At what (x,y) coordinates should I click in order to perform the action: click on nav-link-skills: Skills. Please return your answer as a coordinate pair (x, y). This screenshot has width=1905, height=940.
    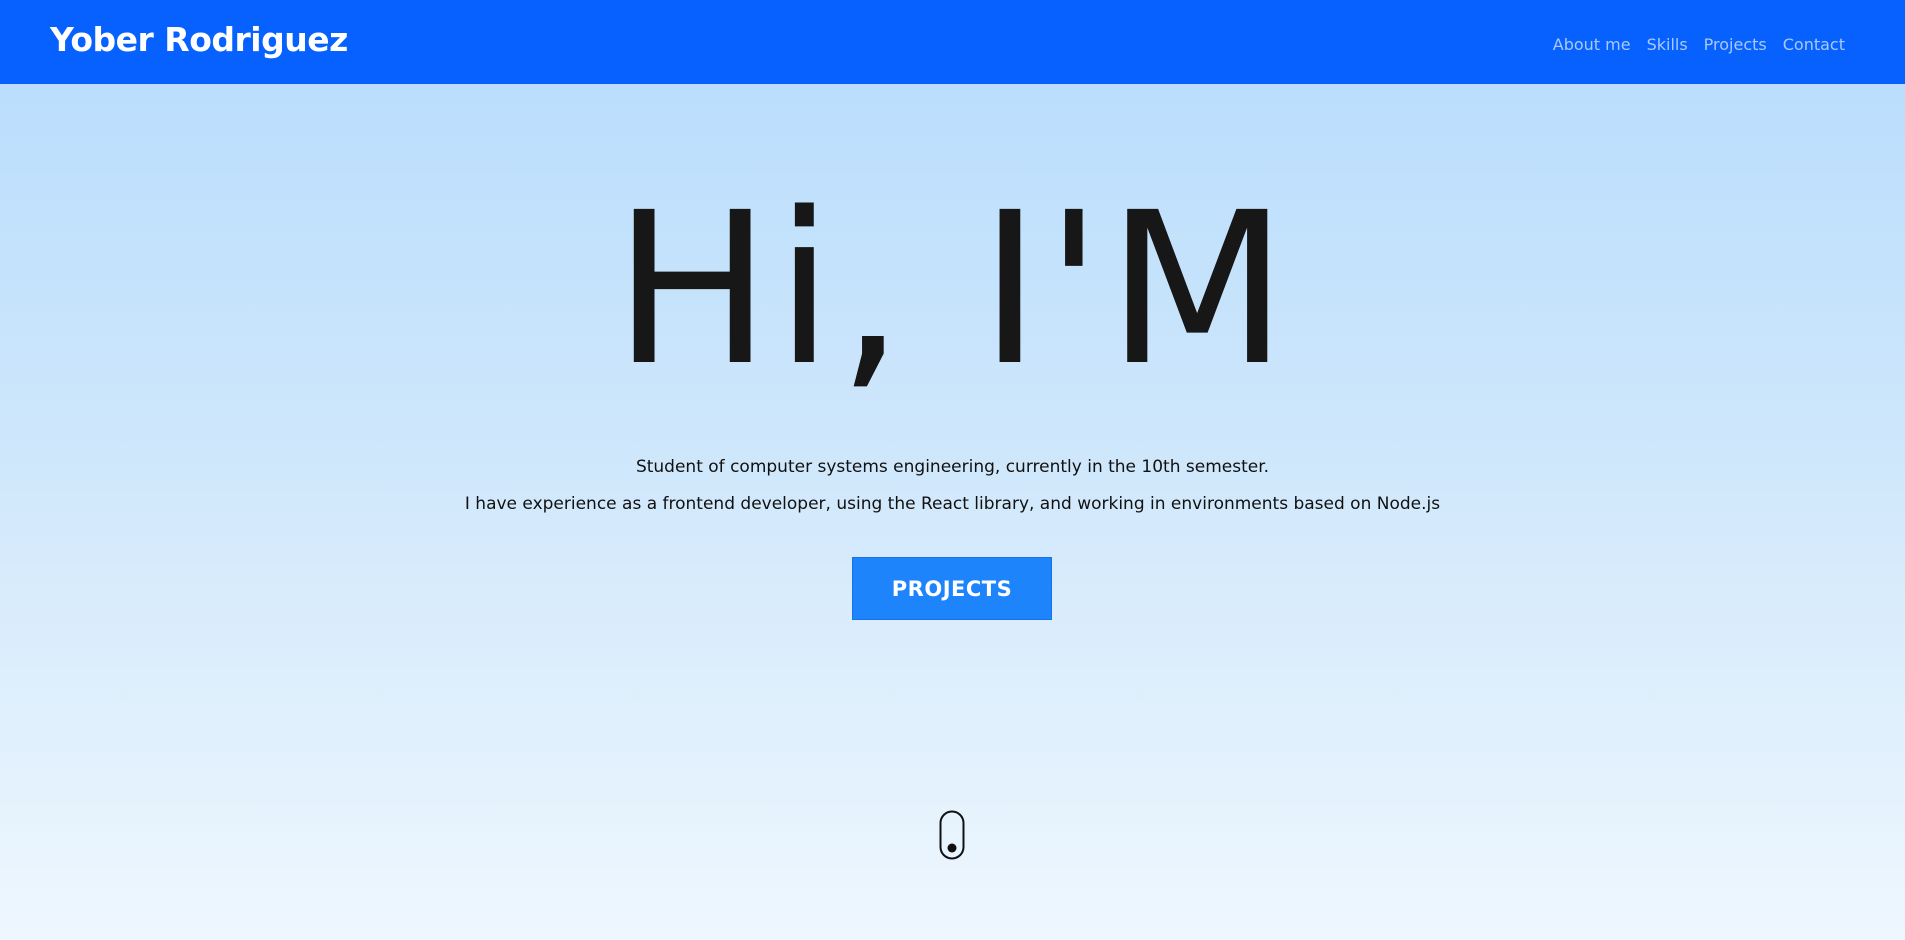
    Looking at the image, I should click on (1667, 44).